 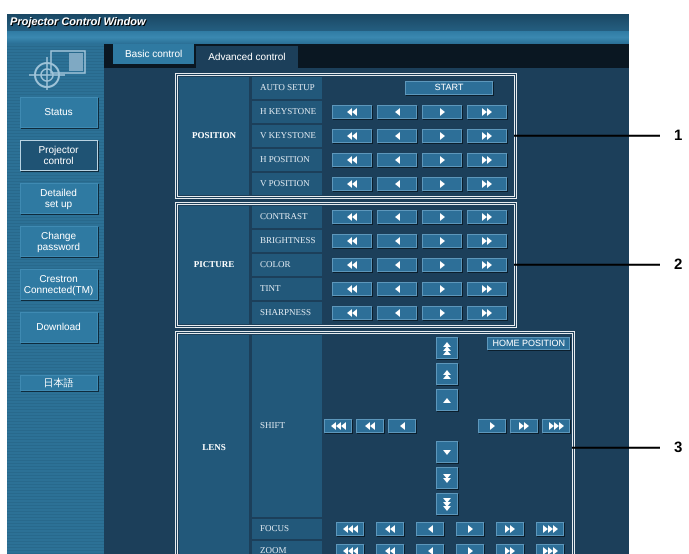 I want to click on nav-button: Projector control, so click(x=59, y=155).